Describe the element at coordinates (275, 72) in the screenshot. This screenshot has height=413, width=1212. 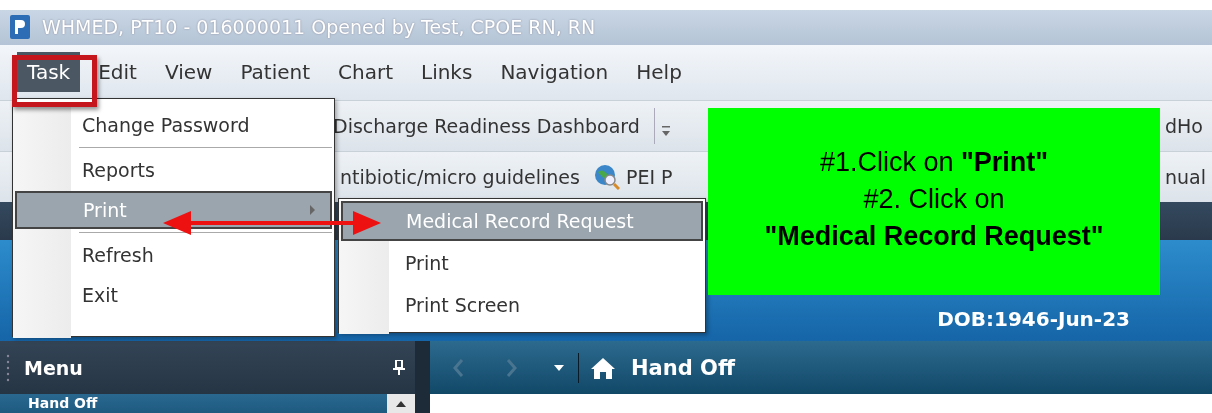
I see `menu-bar-item: Patient` at that location.